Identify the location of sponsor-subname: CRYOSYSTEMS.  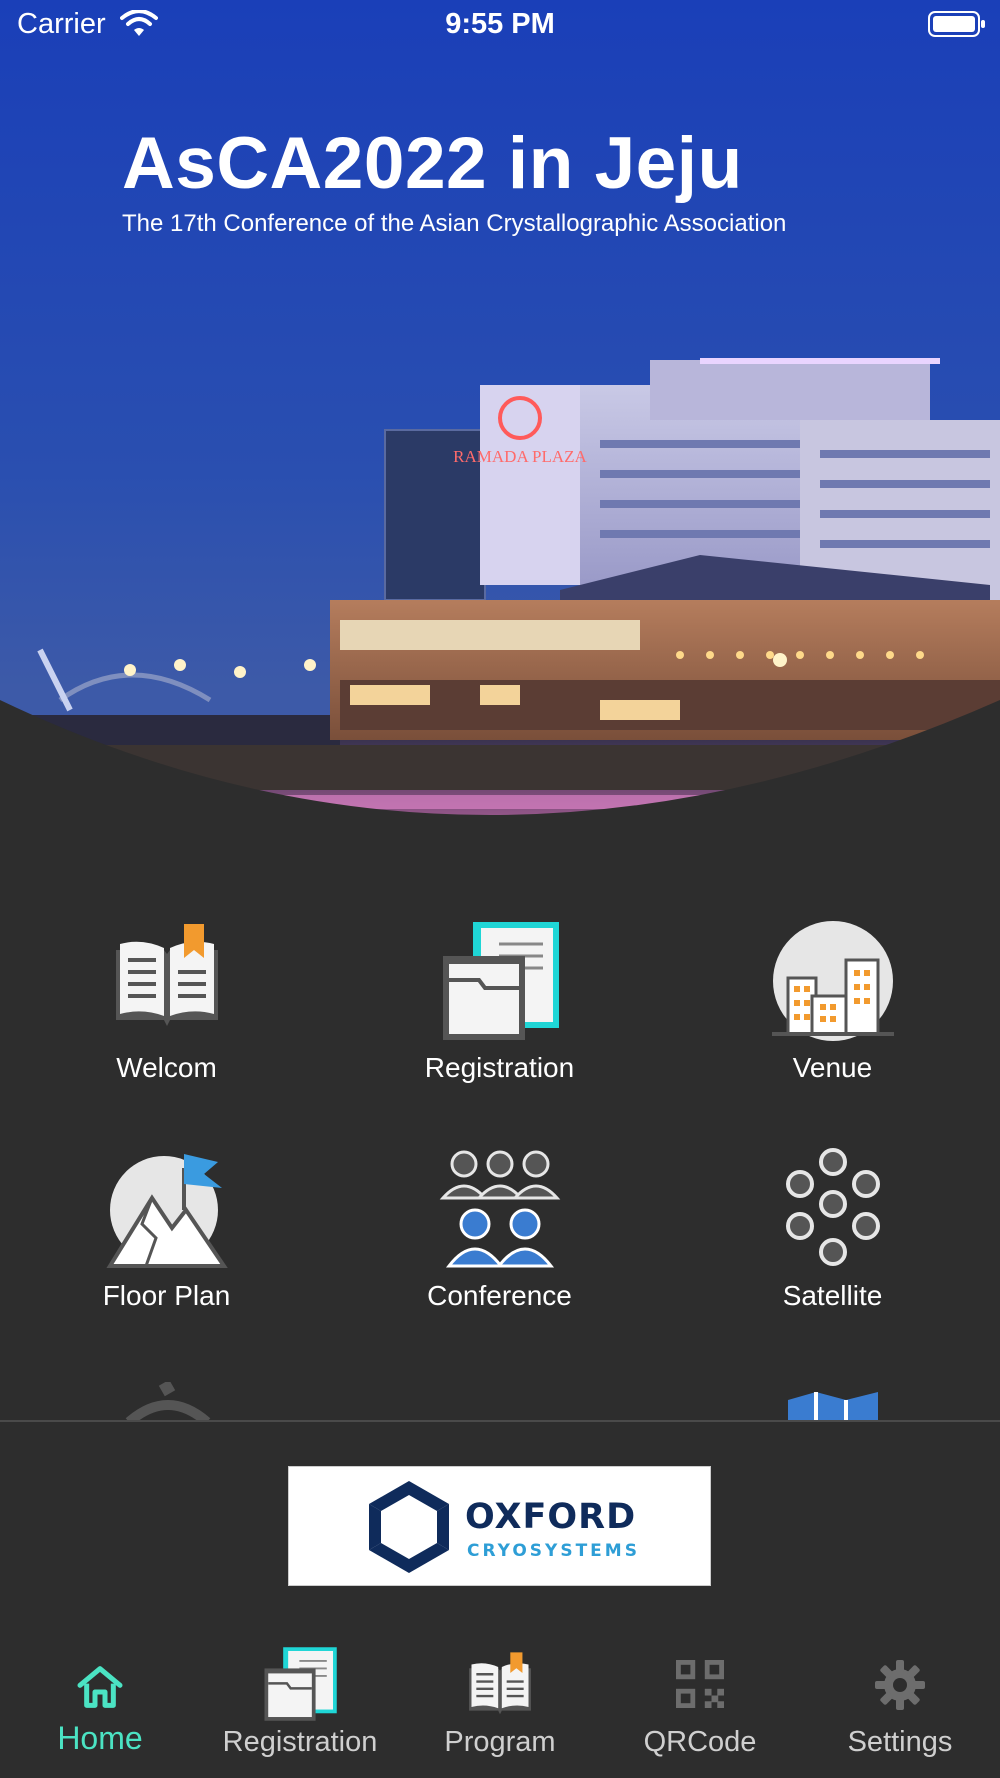
(553, 1551).